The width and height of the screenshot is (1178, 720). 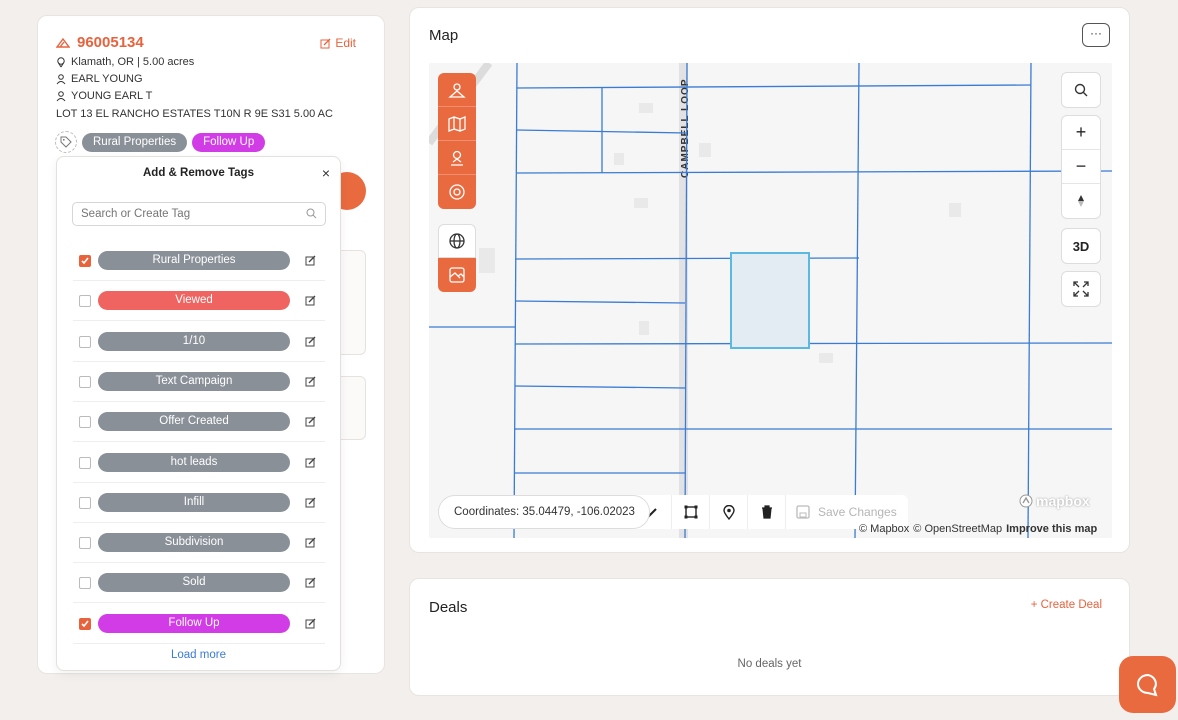 What do you see at coordinates (457, 275) in the screenshot?
I see `satellite-toggle-icon` at bounding box center [457, 275].